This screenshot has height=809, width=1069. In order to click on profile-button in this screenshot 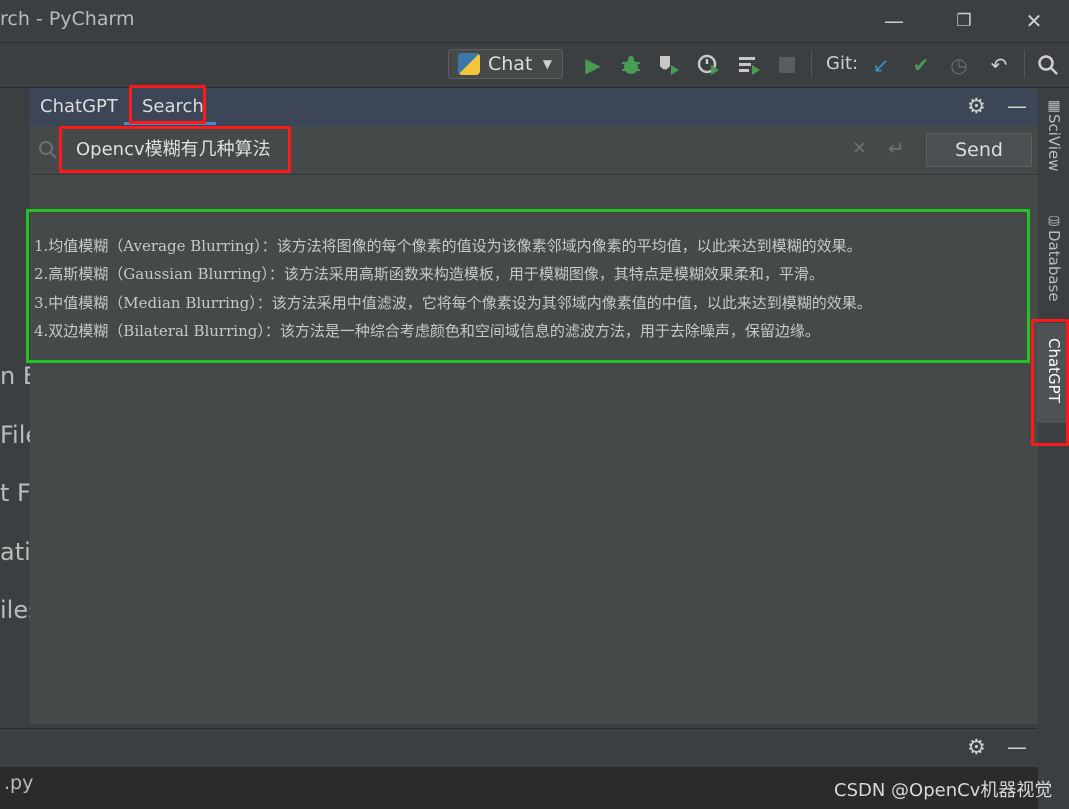, I will do `click(709, 65)`.